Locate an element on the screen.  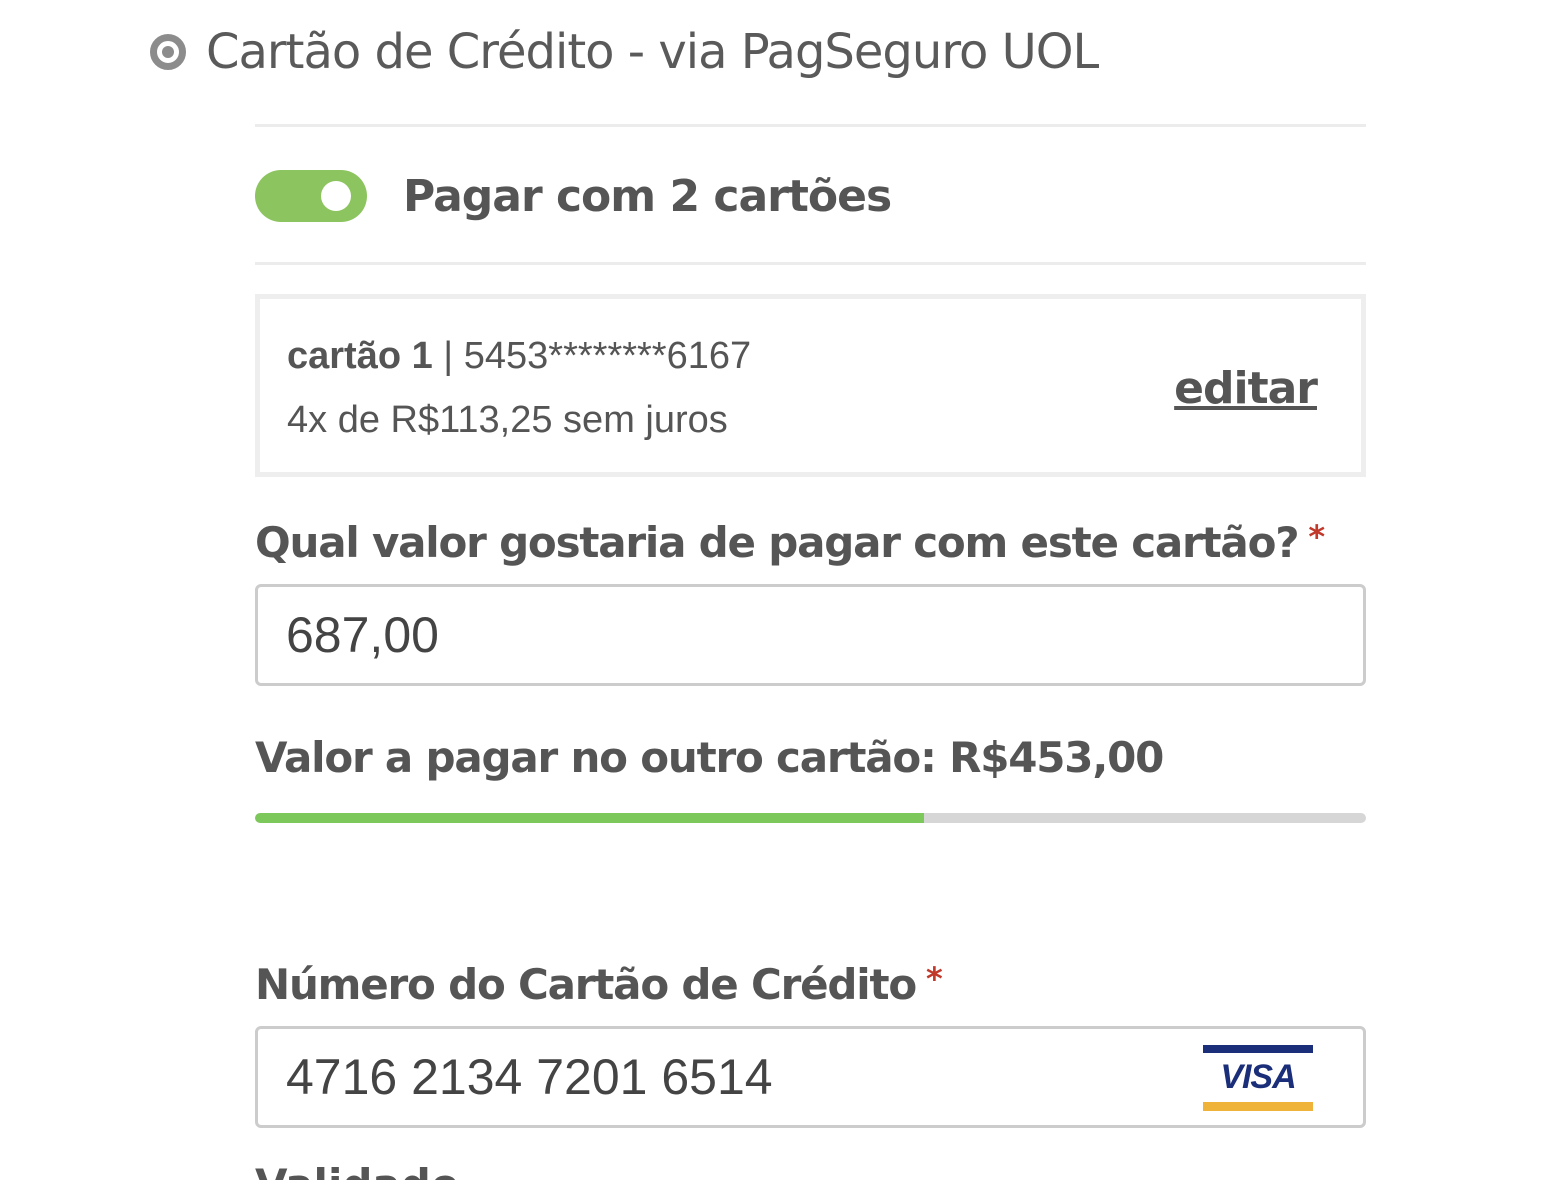
payment-split-progress-fill is located at coordinates (590, 818).